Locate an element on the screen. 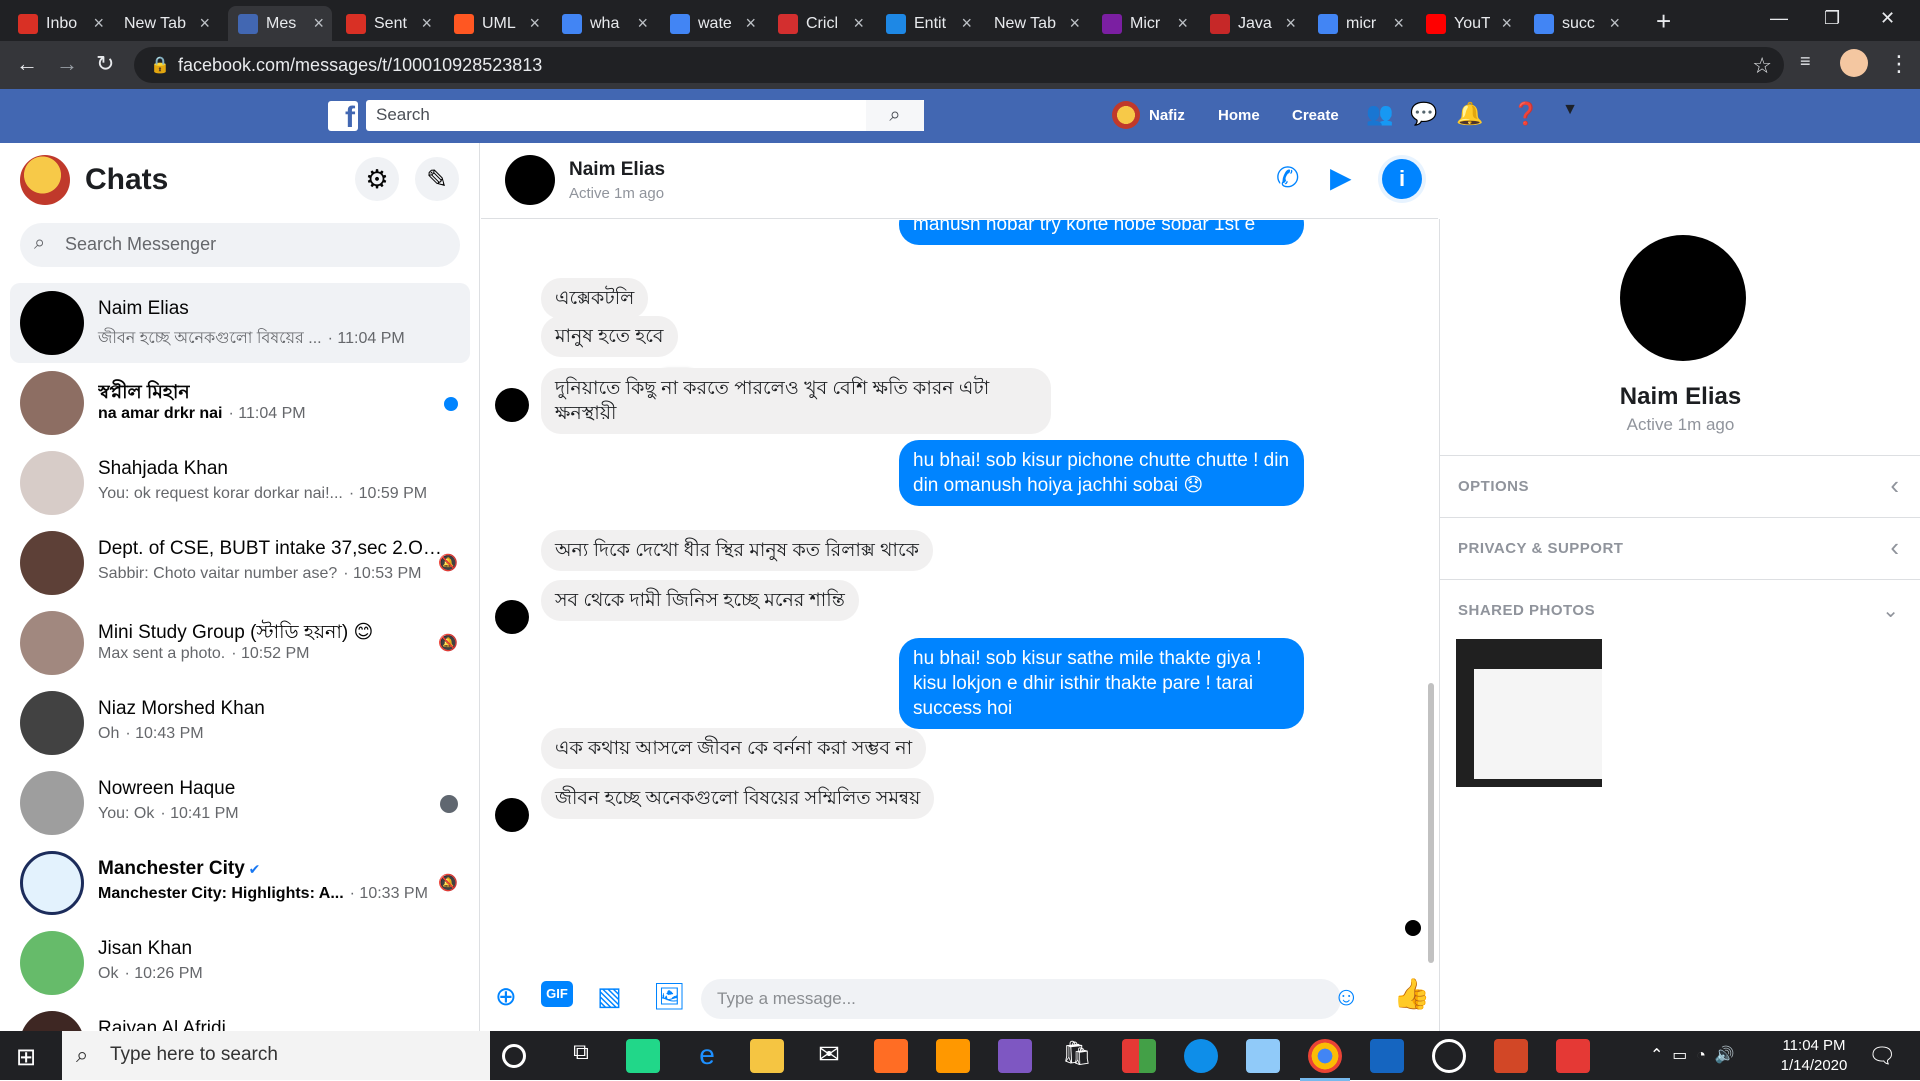 Image resolution: width=1920 pixels, height=1081 pixels. help-icon: ❓ is located at coordinates (1526, 115).